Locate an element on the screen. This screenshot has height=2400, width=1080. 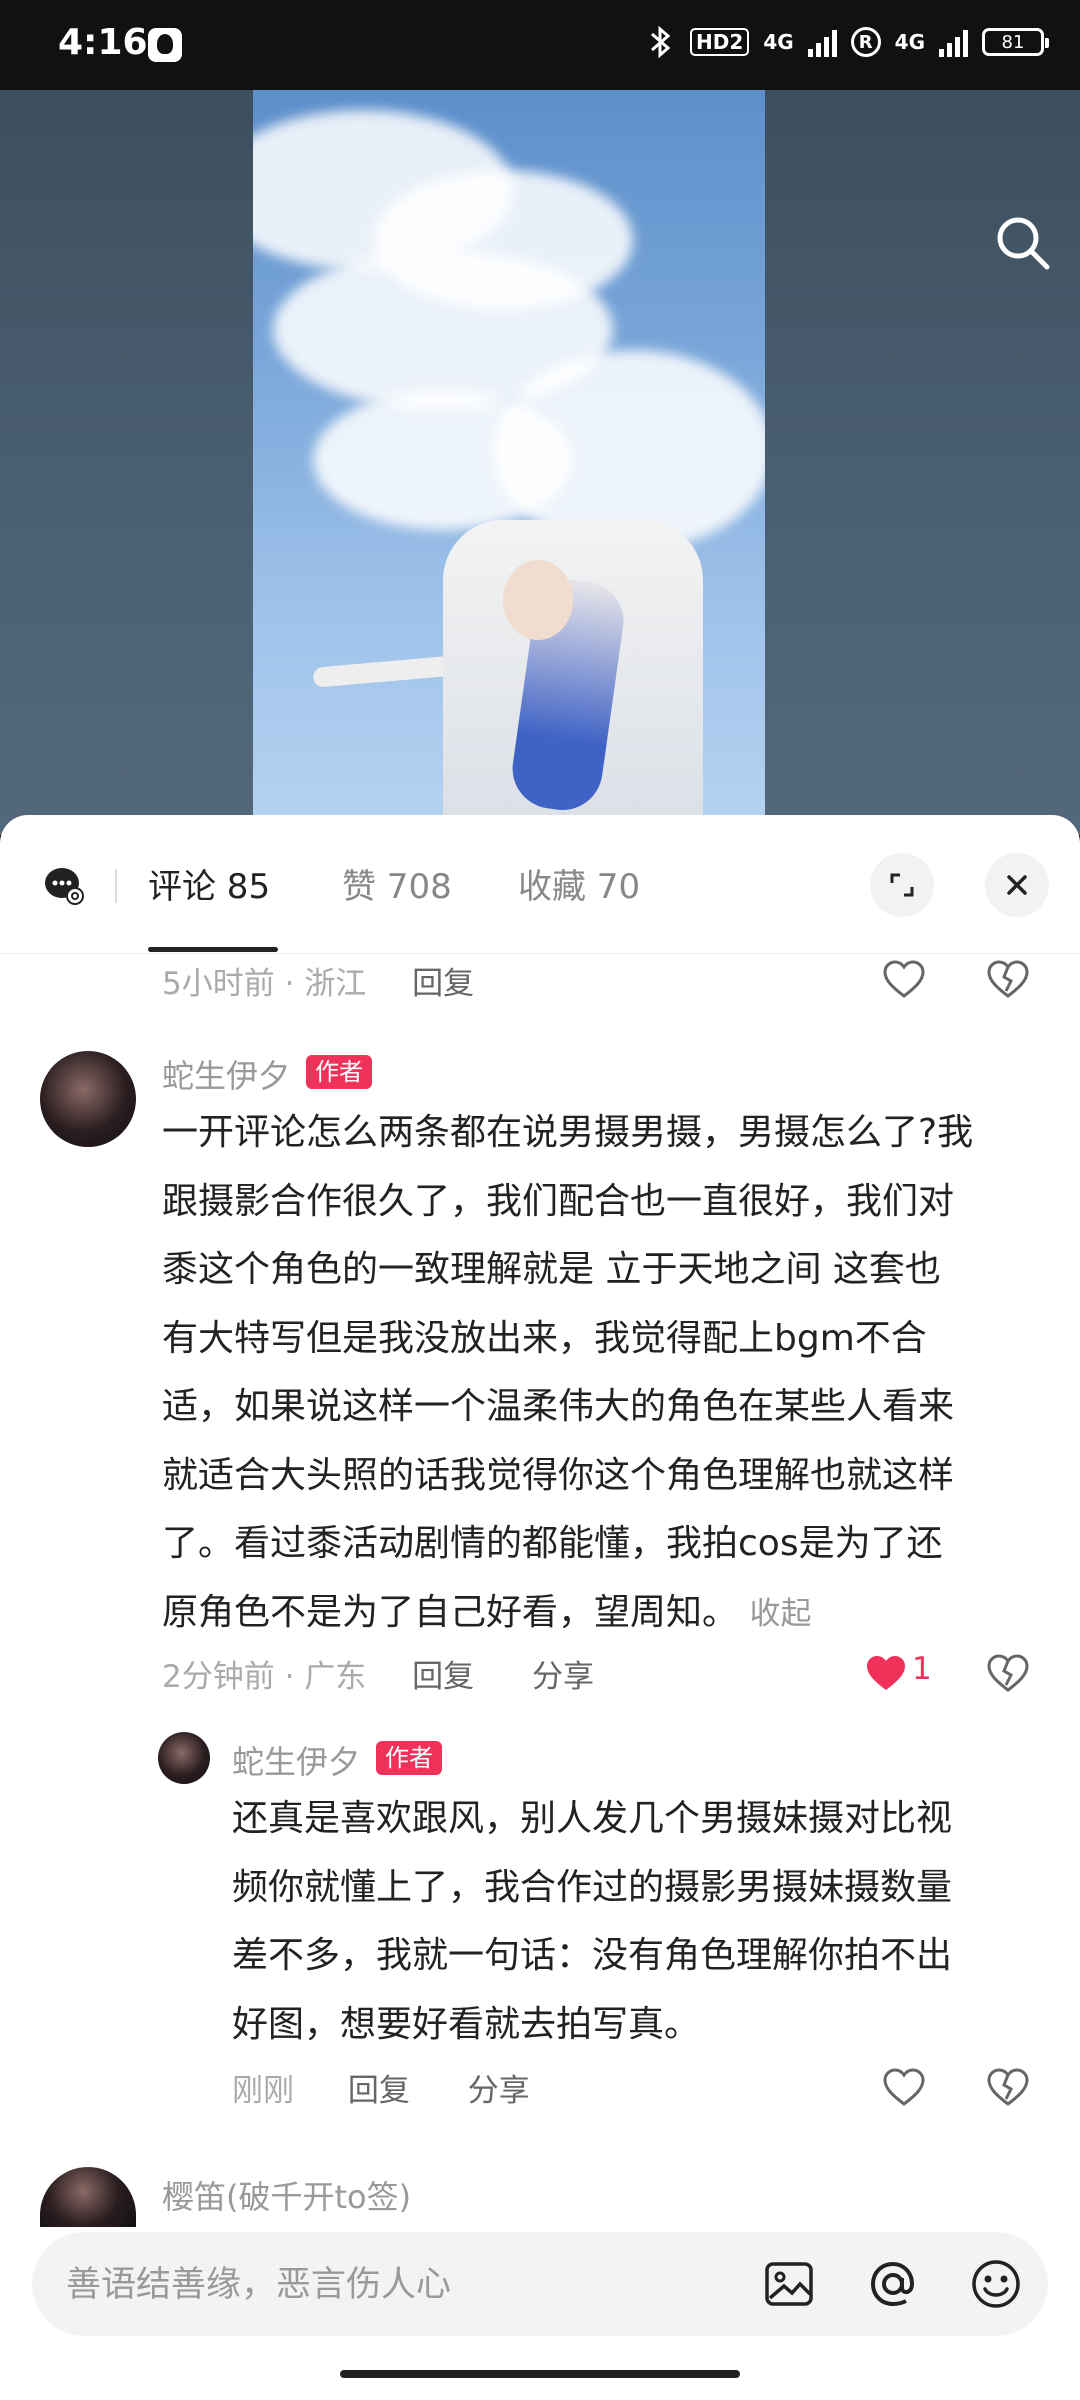
comment-input is located at coordinates (396, 2285).